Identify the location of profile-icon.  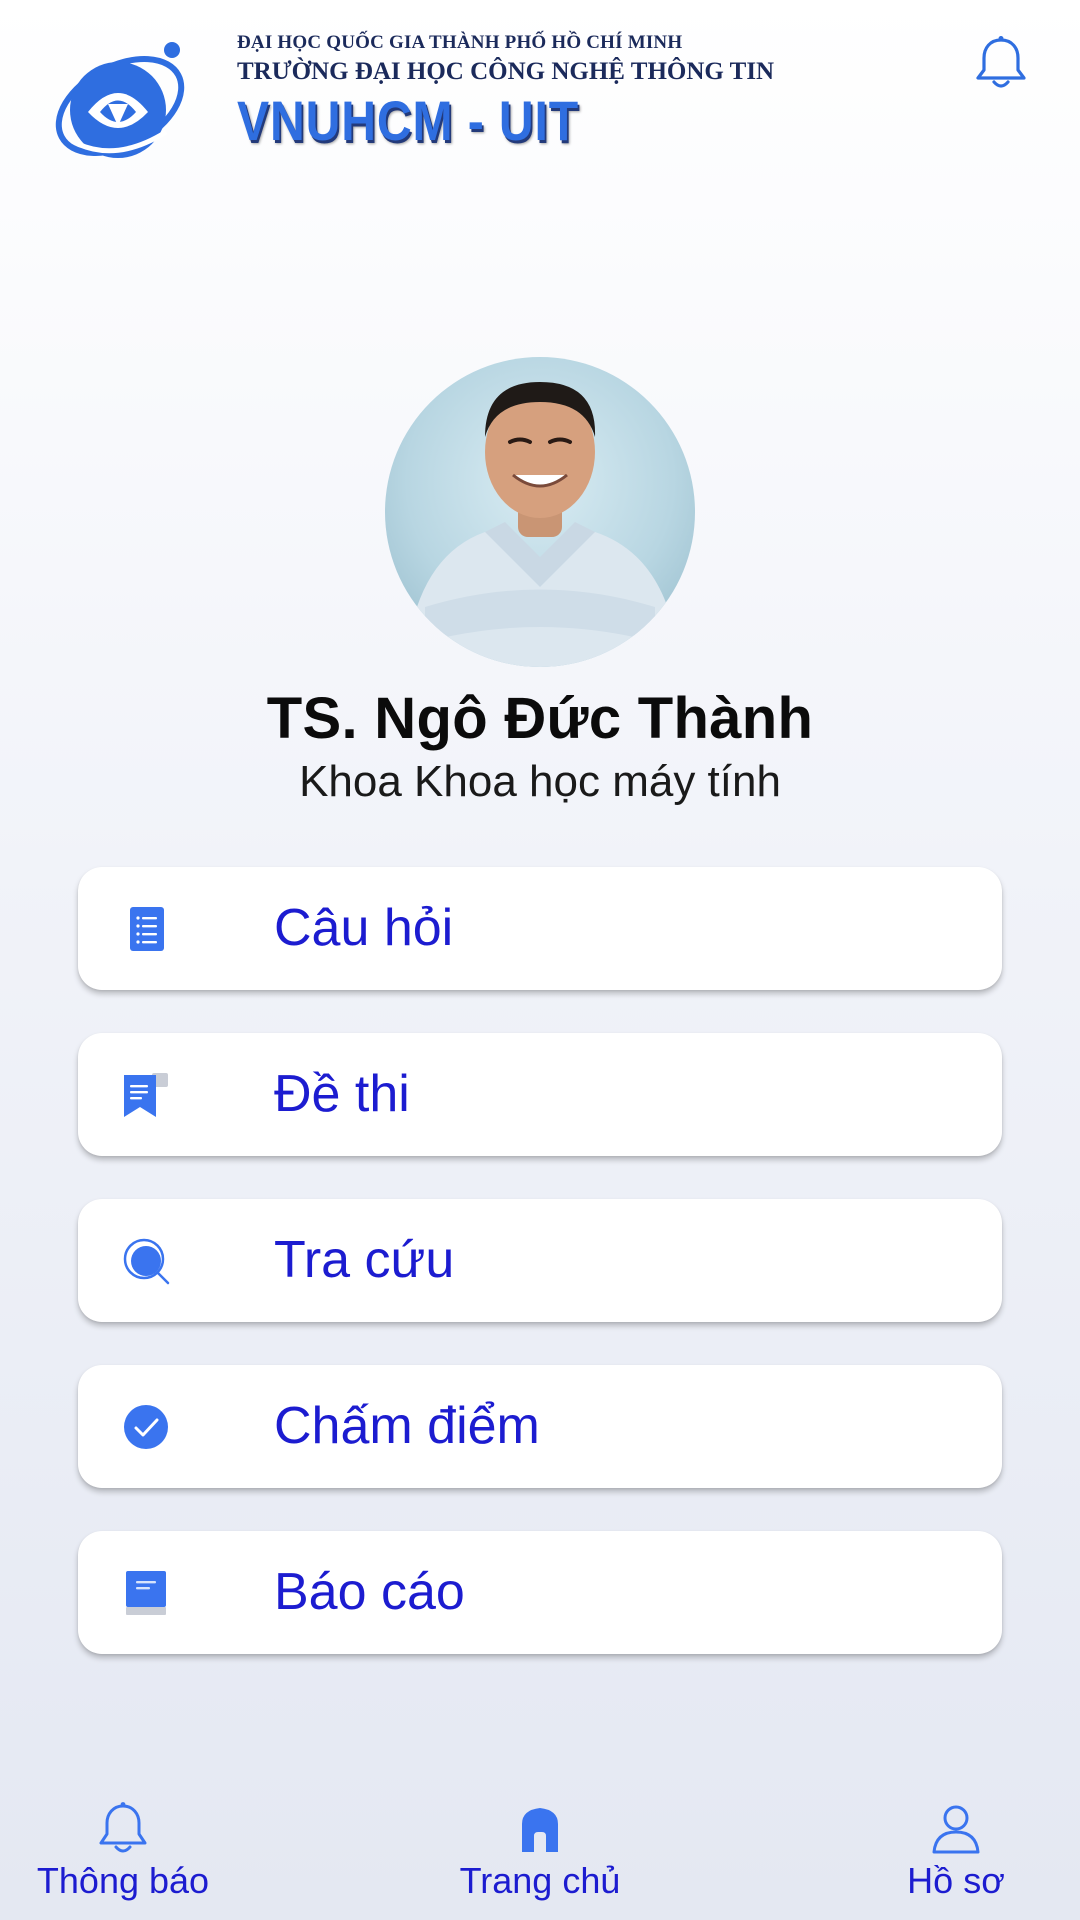
(956, 1829).